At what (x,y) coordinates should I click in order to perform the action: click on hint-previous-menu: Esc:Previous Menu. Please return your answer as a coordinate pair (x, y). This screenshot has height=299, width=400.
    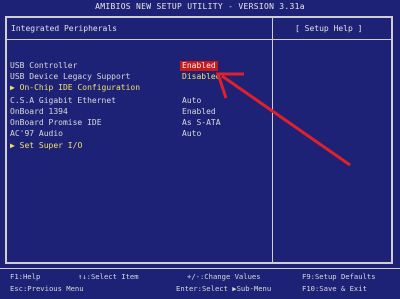
    Looking at the image, I should click on (47, 288).